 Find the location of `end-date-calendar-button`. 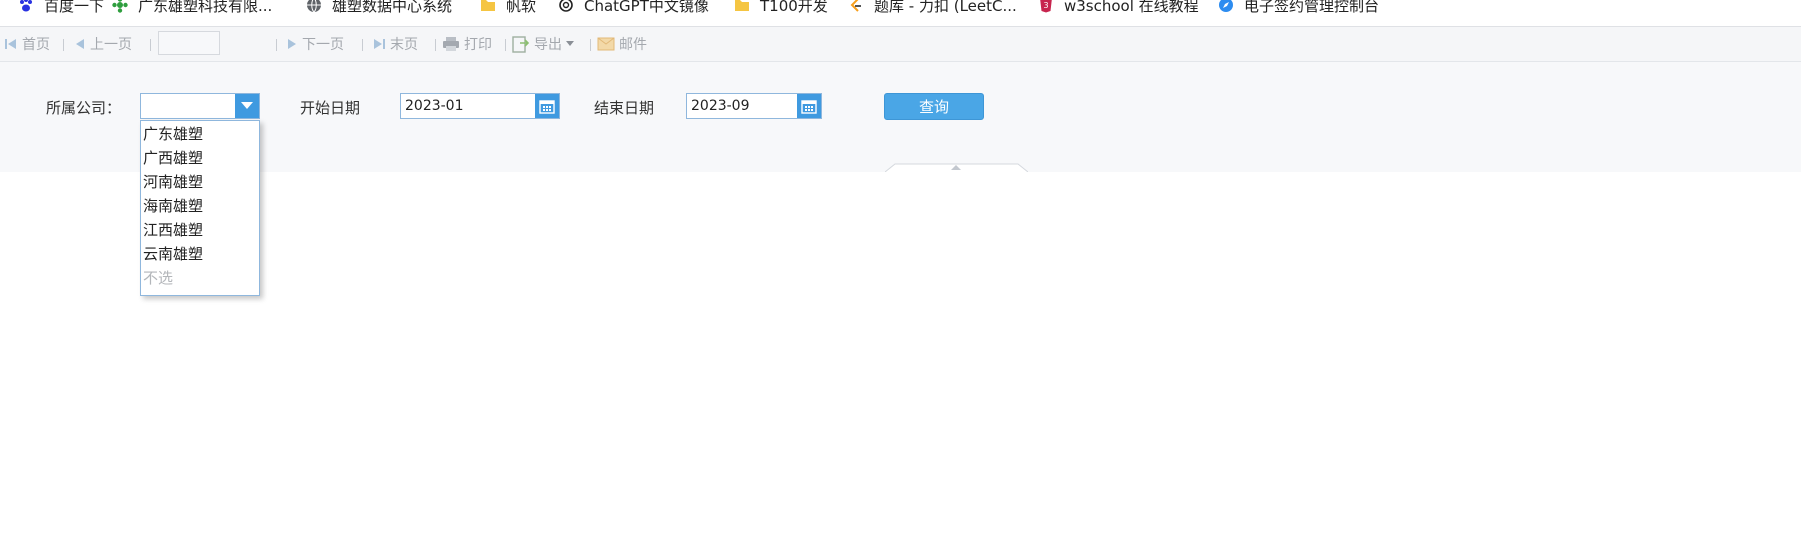

end-date-calendar-button is located at coordinates (809, 106).